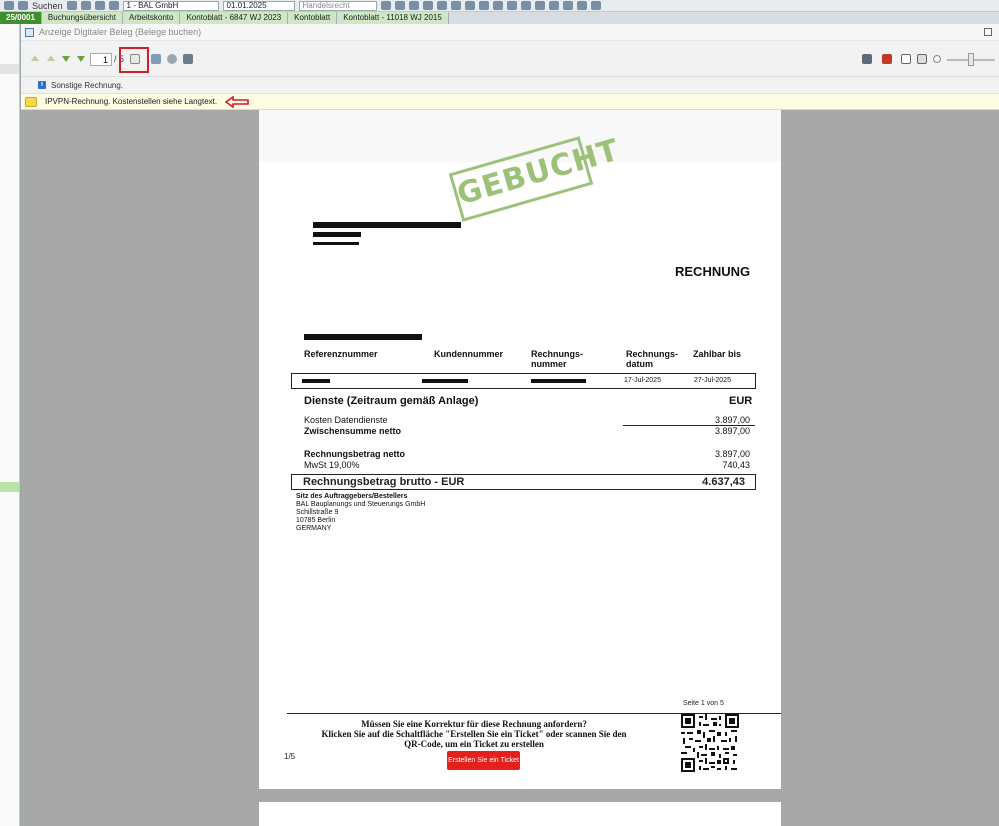 Image resolution: width=999 pixels, height=826 pixels. What do you see at coordinates (151, 18) in the screenshot?
I see `tab-work-account: Arbeitskonto` at bounding box center [151, 18].